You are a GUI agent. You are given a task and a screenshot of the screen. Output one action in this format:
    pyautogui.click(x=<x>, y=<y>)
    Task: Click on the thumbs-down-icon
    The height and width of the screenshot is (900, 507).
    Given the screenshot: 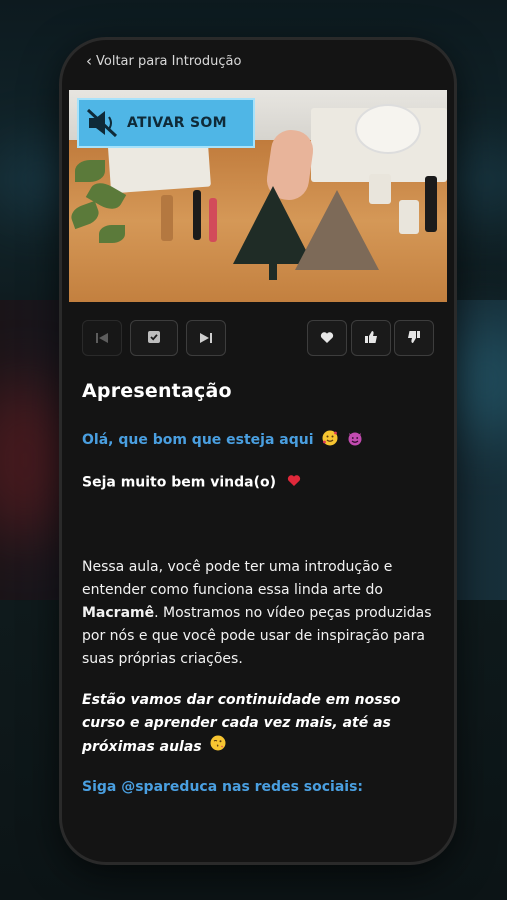 What is the action you would take?
    pyautogui.click(x=414, y=338)
    